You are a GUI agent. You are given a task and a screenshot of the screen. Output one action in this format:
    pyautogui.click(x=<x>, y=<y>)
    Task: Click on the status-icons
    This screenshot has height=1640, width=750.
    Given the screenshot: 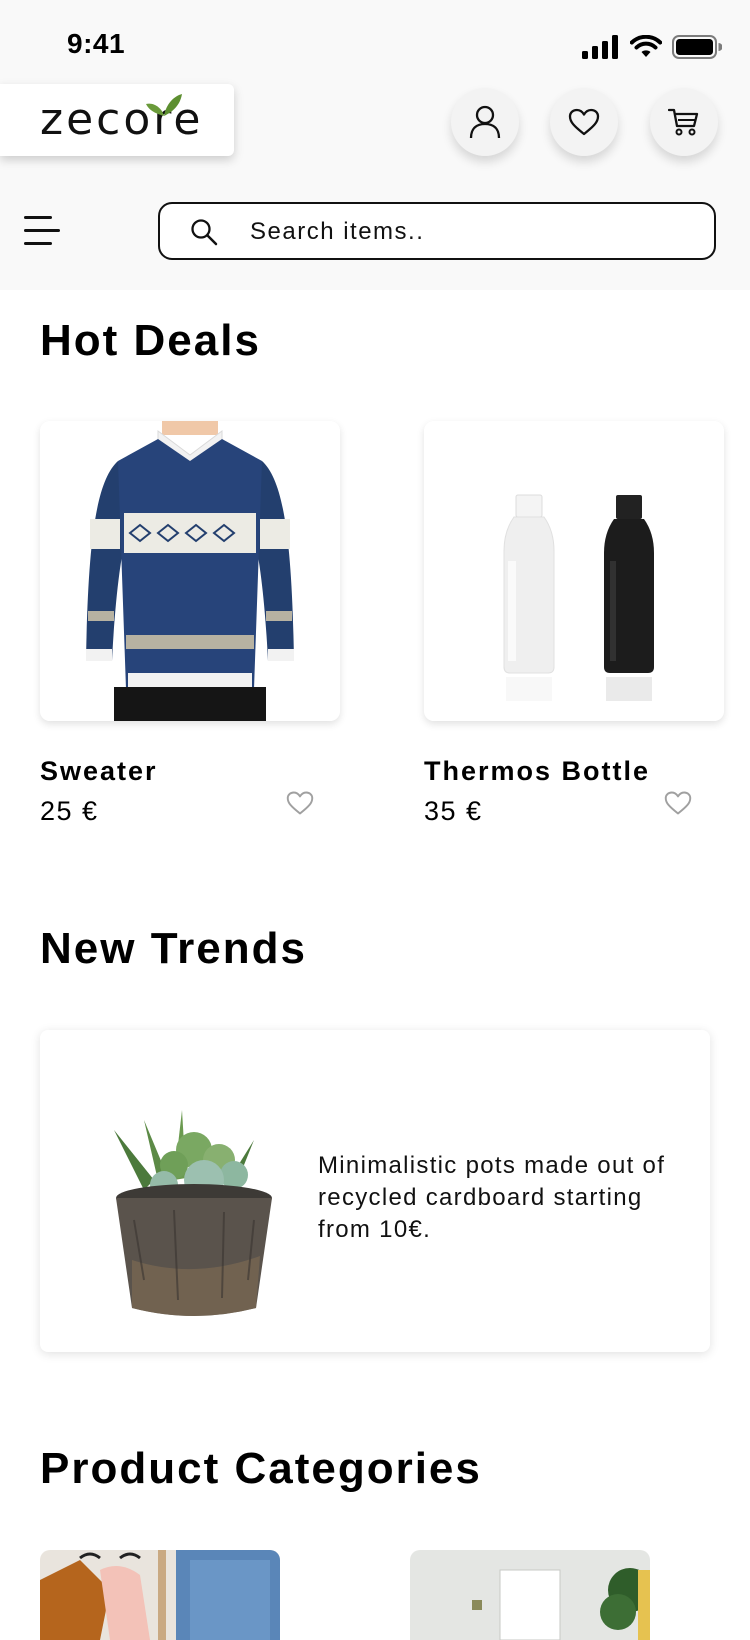 What is the action you would take?
    pyautogui.click(x=652, y=47)
    